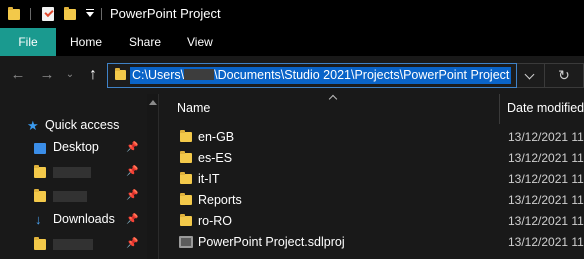  I want to click on list-item: en-GB 13/12/2021 11:5, so click(371, 137).